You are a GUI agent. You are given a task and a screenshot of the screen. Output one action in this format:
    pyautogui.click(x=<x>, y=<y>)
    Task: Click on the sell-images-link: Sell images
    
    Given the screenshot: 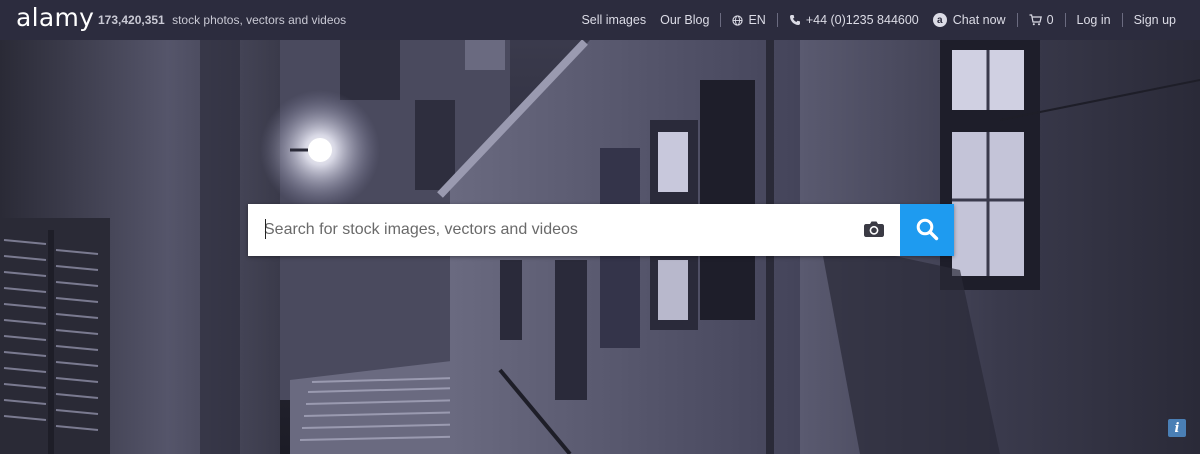 What is the action you would take?
    pyautogui.click(x=613, y=20)
    